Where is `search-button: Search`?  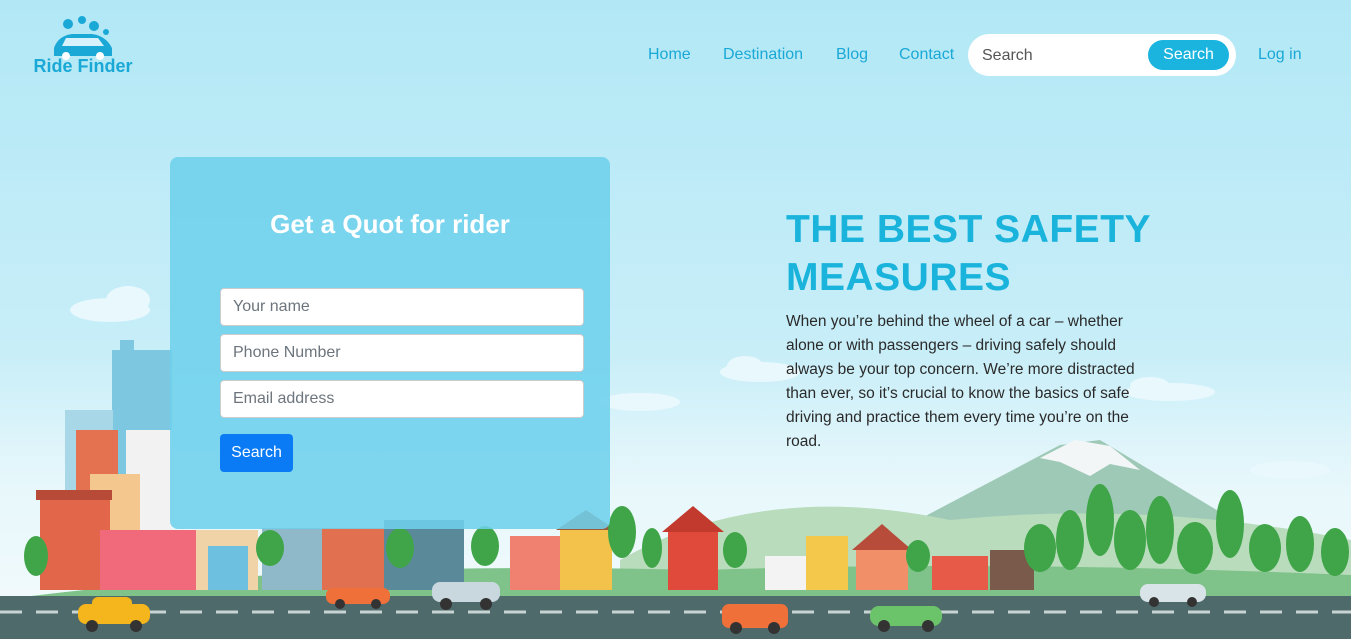 search-button: Search is located at coordinates (1188, 55).